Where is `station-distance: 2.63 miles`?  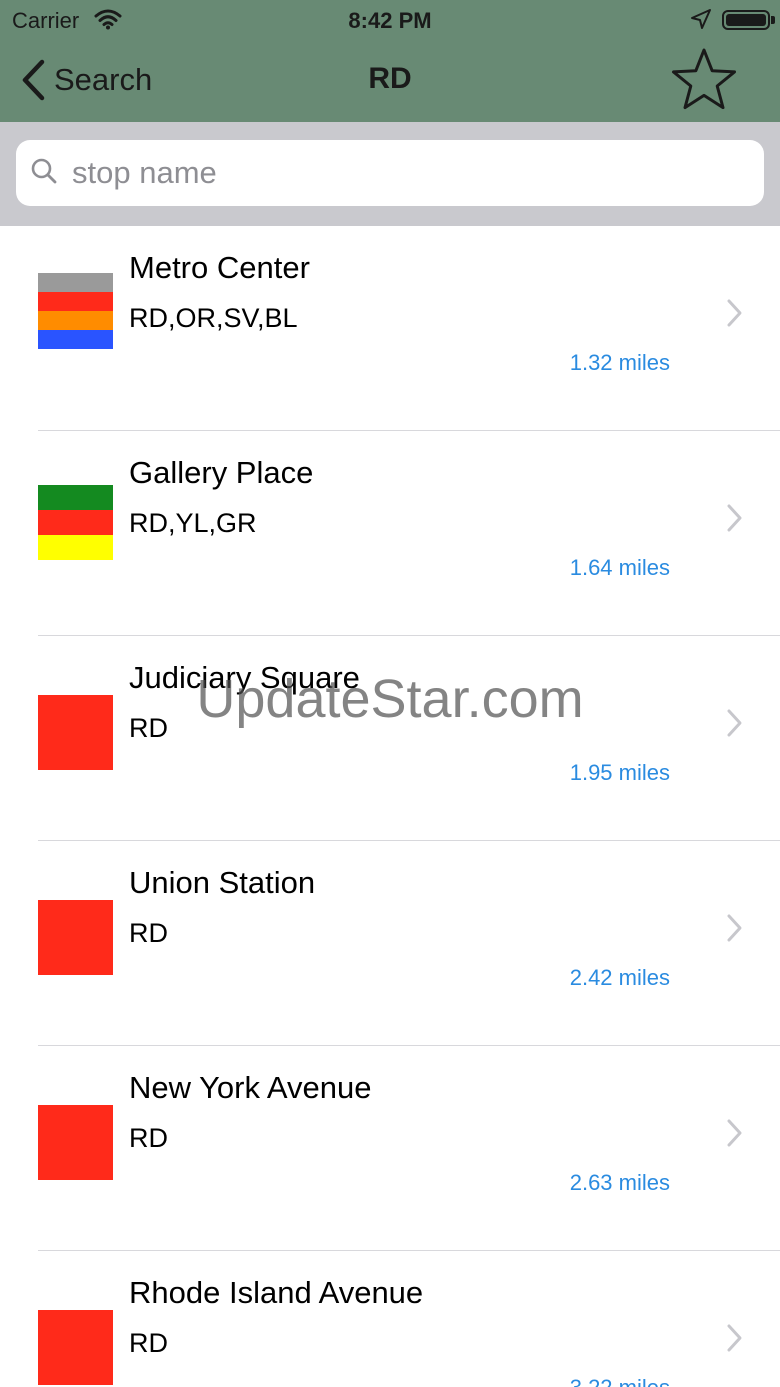
station-distance: 2.63 miles is located at coordinates (619, 1182).